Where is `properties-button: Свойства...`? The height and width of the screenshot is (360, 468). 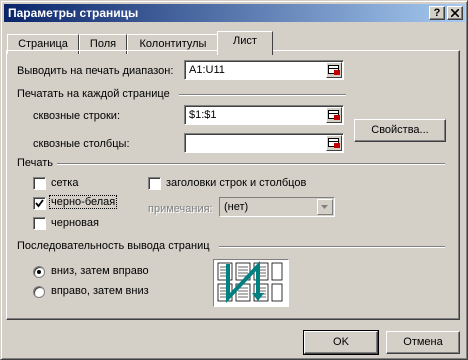
properties-button: Свойства... is located at coordinates (400, 130).